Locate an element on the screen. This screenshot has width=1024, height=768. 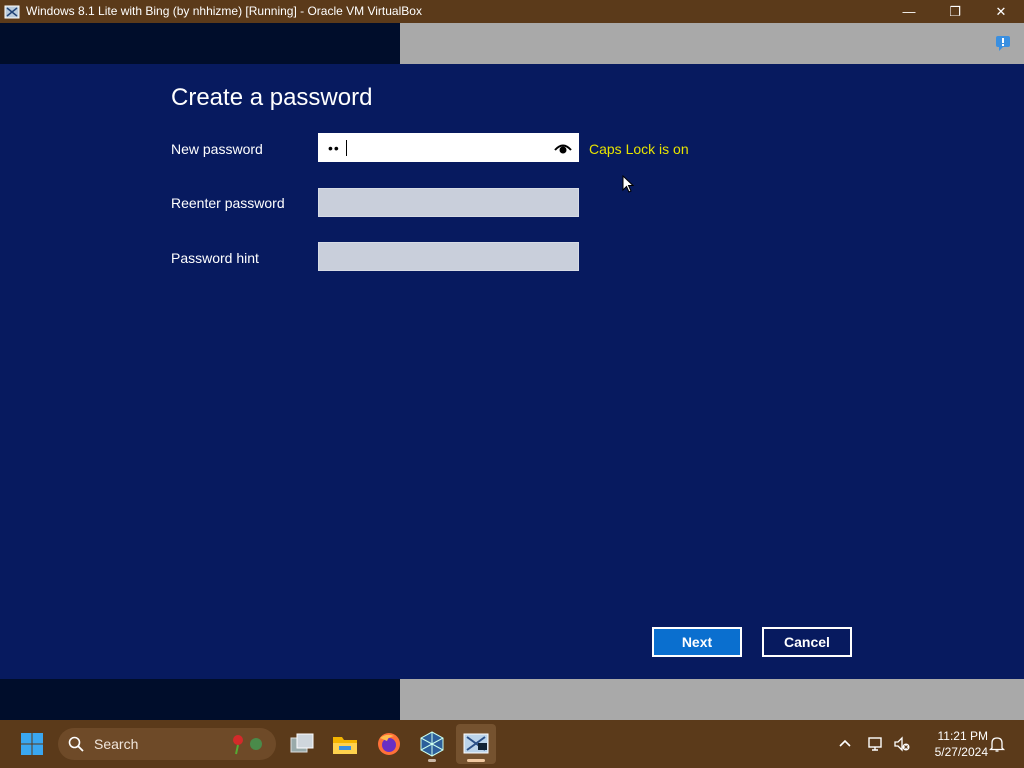
vm-bottom-strip is located at coordinates (512, 699).